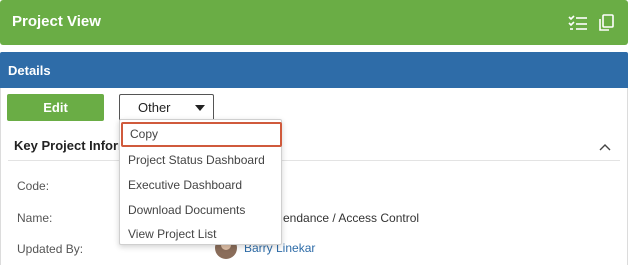 The height and width of the screenshot is (265, 628). I want to click on name-label: Name:, so click(35, 218).